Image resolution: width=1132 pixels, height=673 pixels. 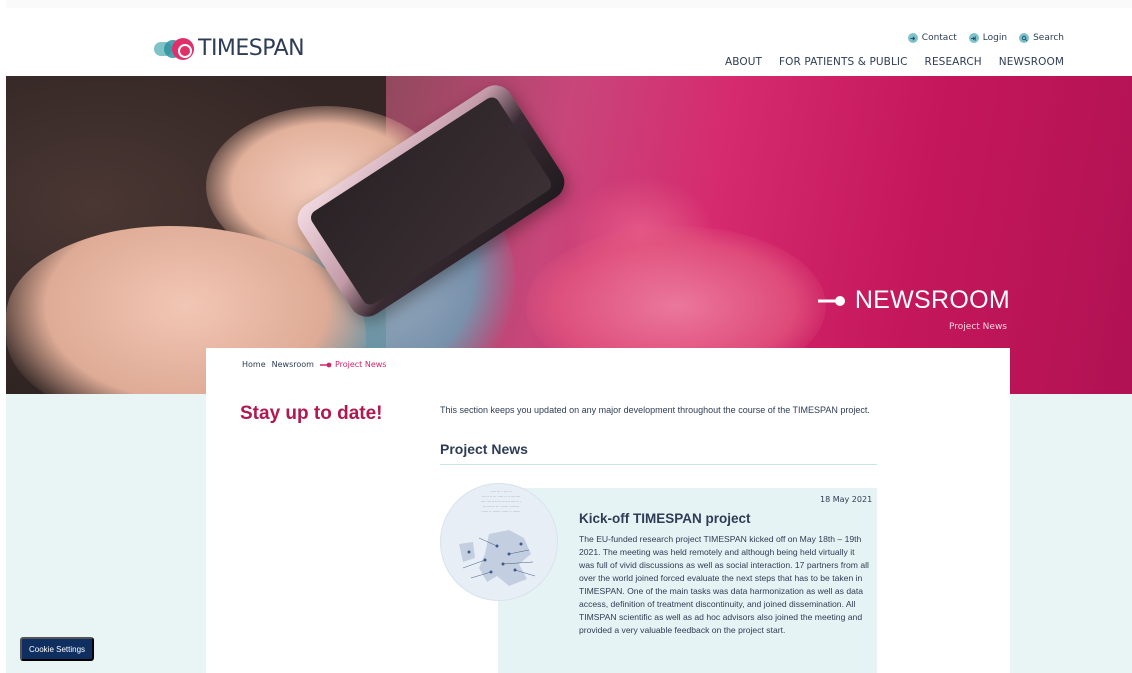 What do you see at coordinates (978, 327) in the screenshot?
I see `hero-subtitle: Project News` at bounding box center [978, 327].